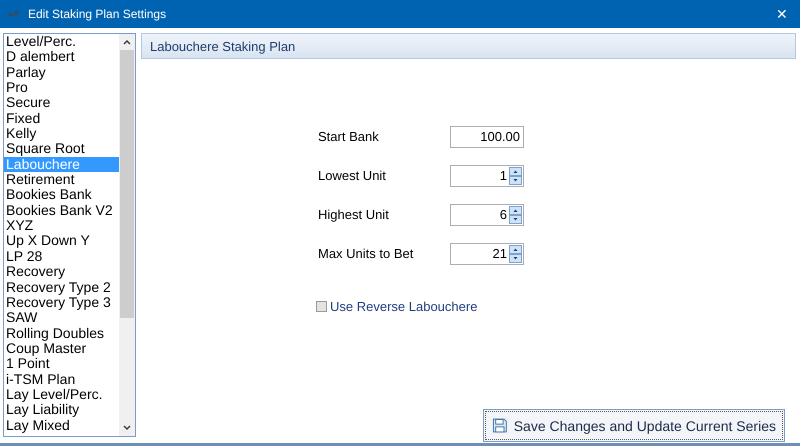  Describe the element at coordinates (61, 364) in the screenshot. I see `list-item: 1 Point` at that location.